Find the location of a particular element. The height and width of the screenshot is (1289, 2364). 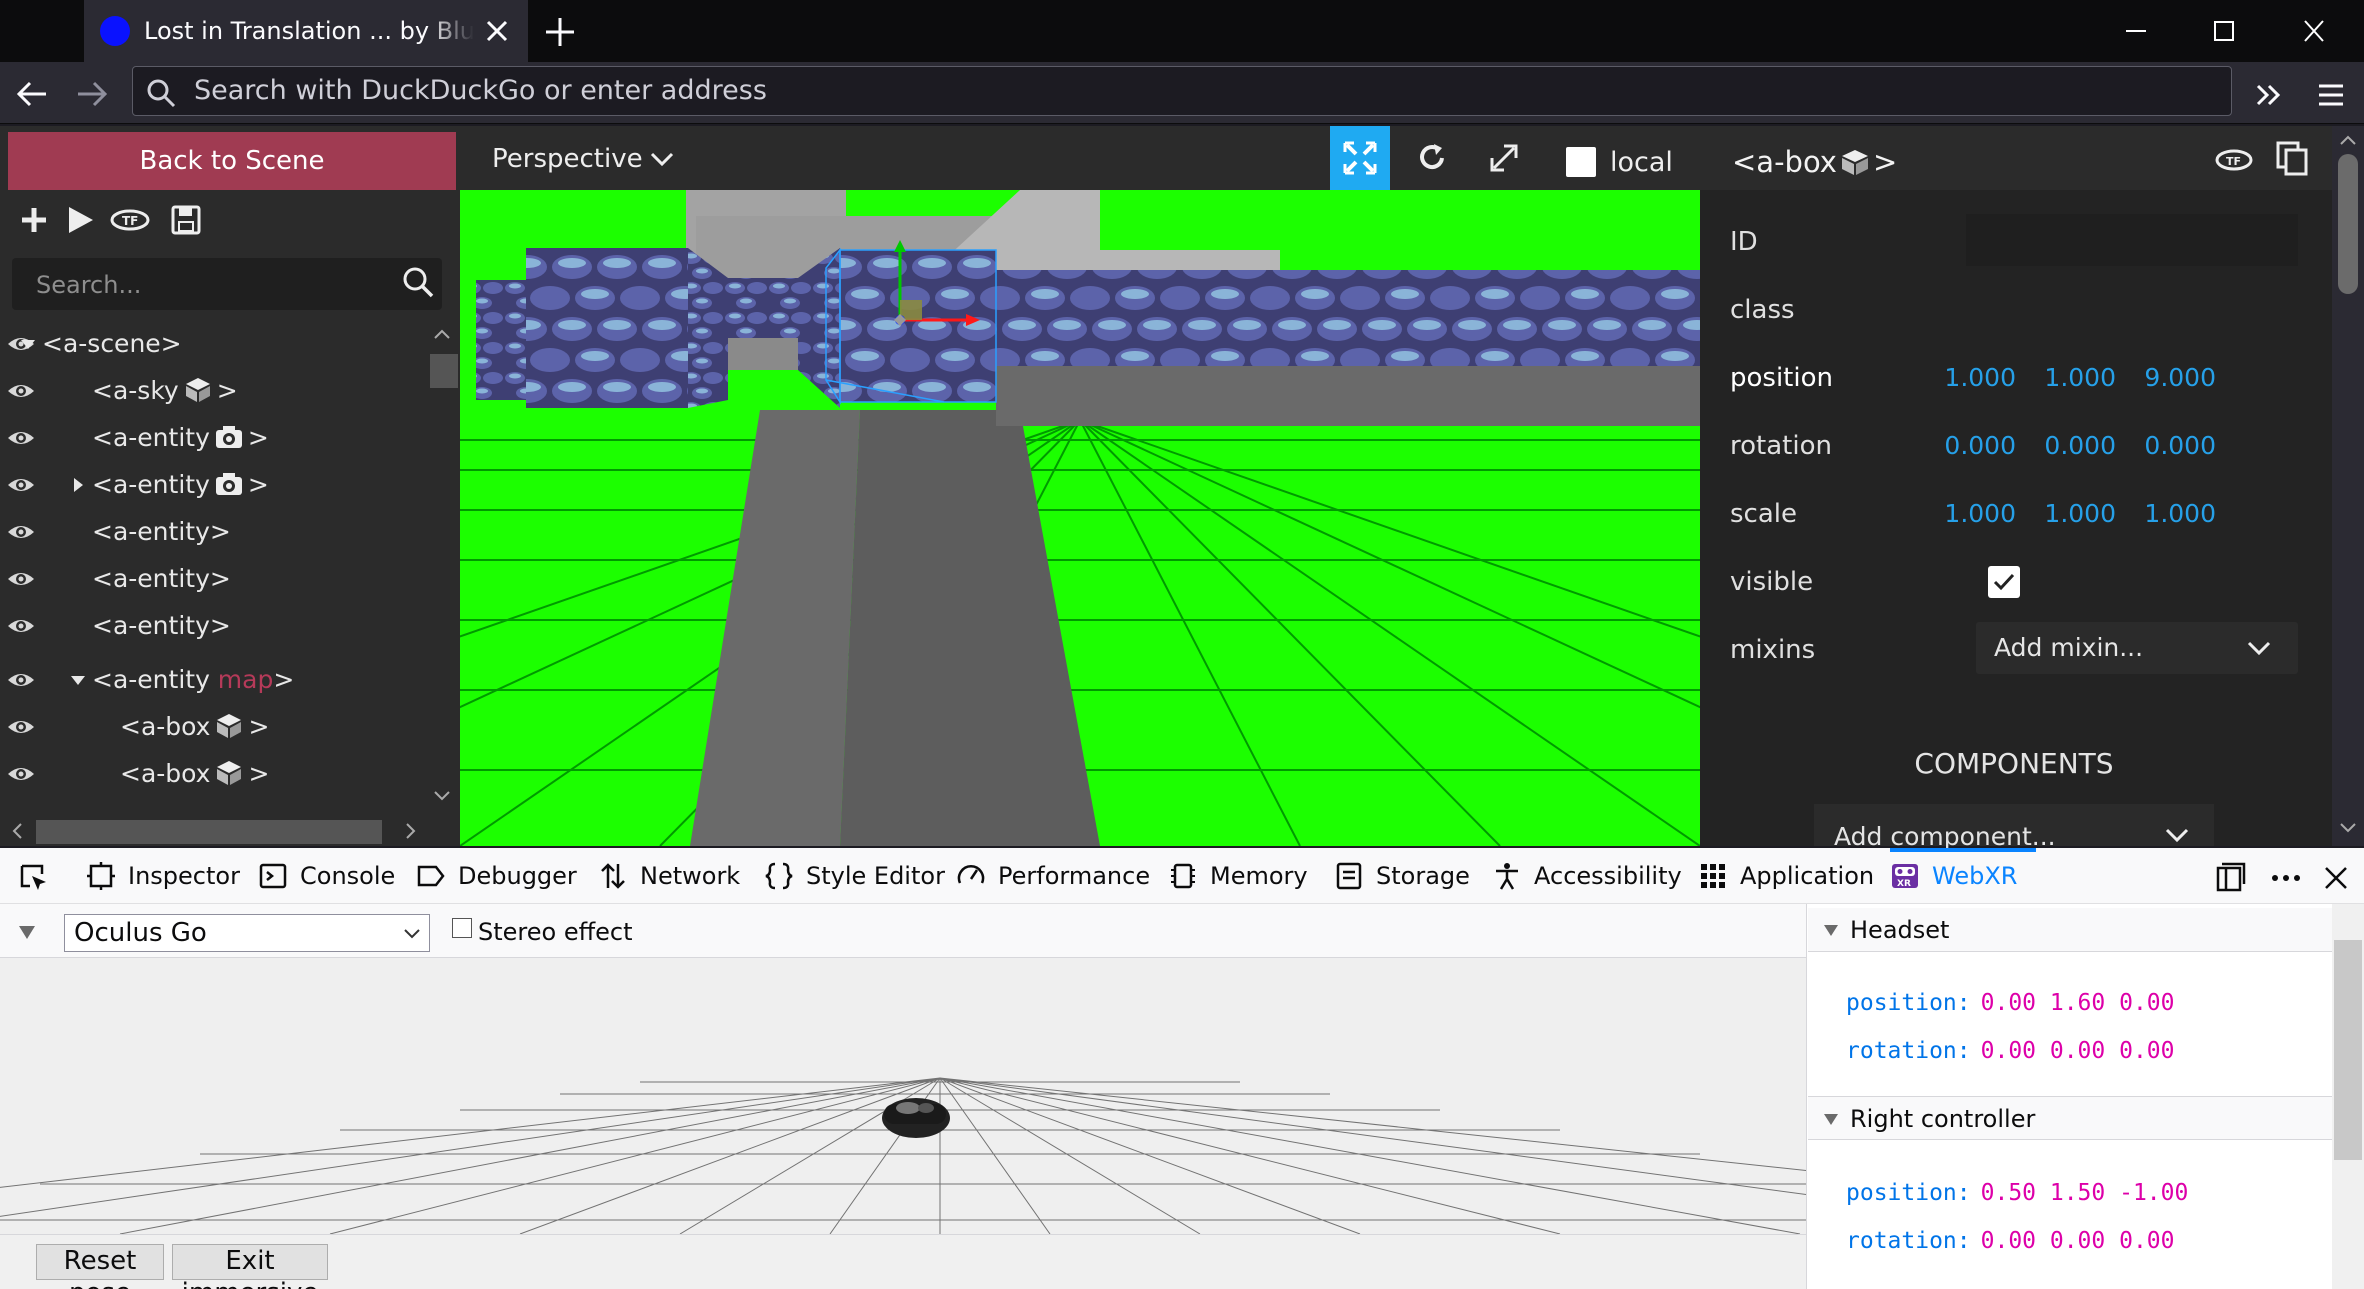

inspector-icon is located at coordinates (101, 876).